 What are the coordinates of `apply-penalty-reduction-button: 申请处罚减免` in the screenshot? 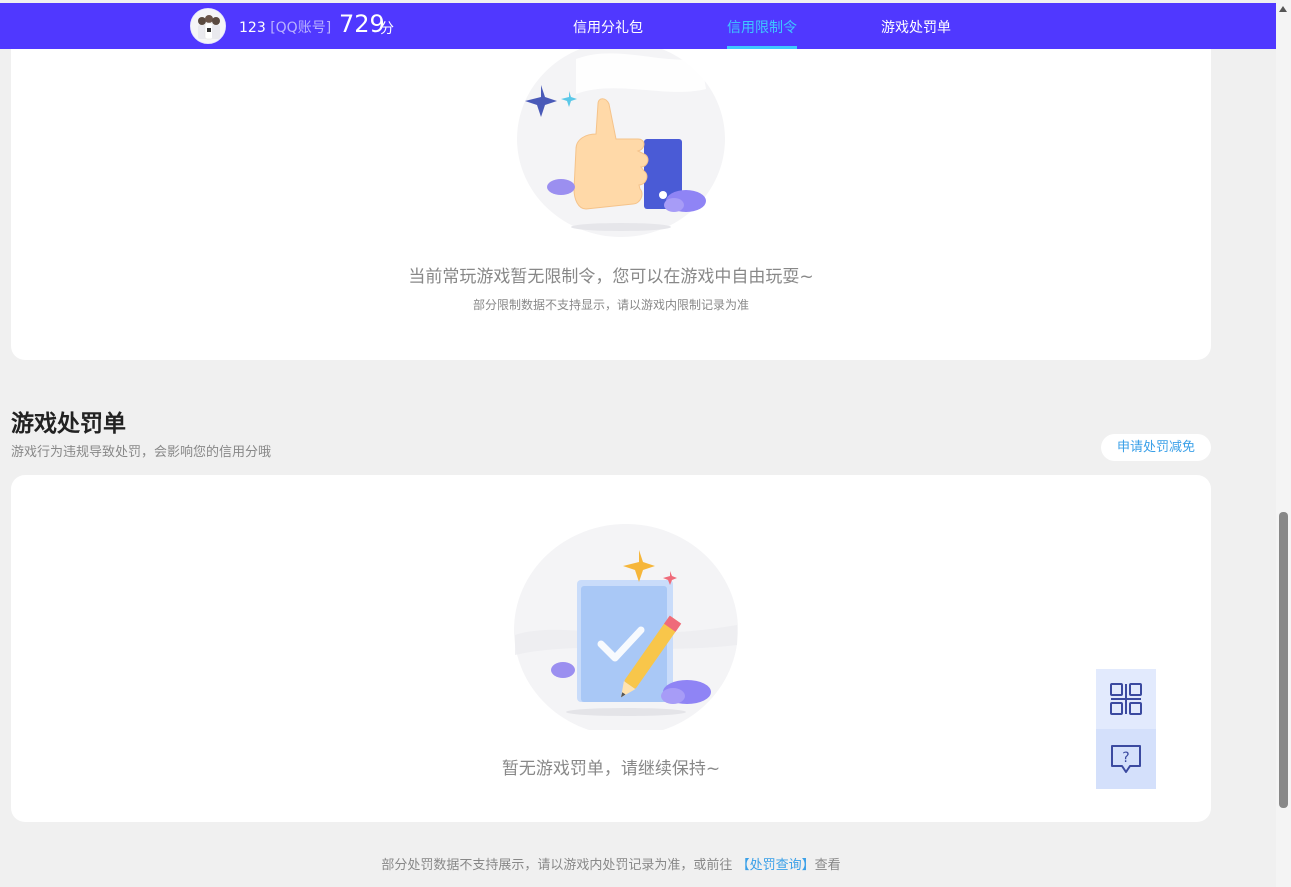 It's located at (1156, 447).